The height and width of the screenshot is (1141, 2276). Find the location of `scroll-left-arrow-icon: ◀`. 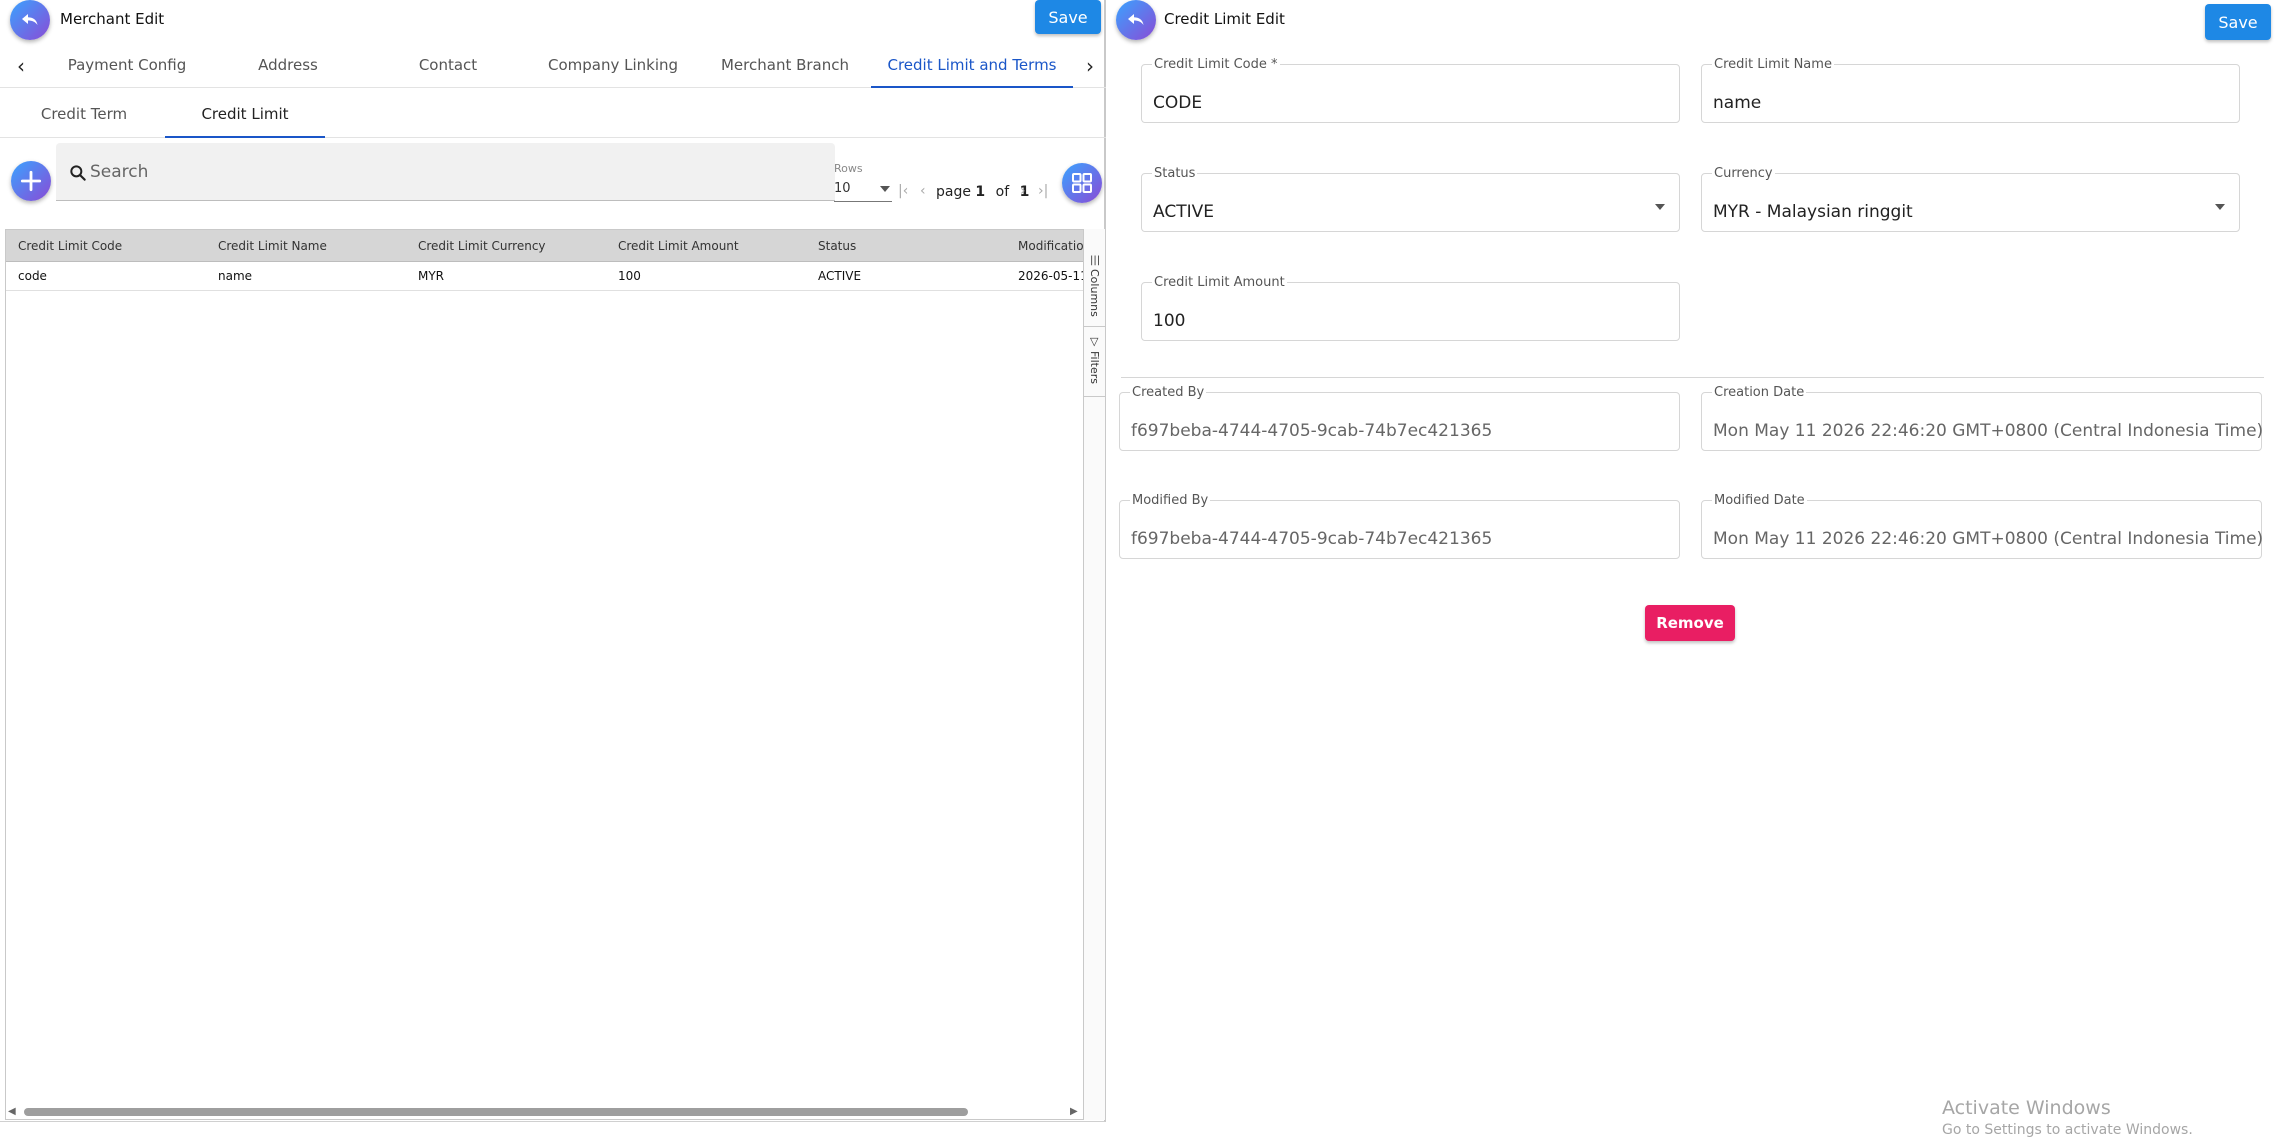

scroll-left-arrow-icon: ◀ is located at coordinates (12, 1111).